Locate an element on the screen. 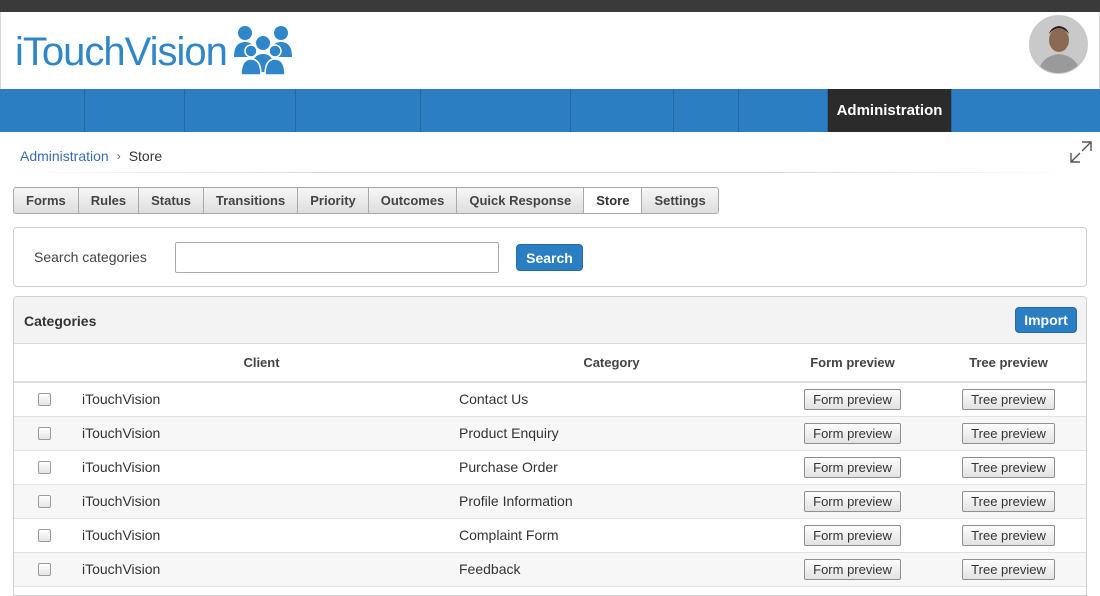 The image size is (1100, 596). nav-item-administration: Administration is located at coordinates (890, 110).